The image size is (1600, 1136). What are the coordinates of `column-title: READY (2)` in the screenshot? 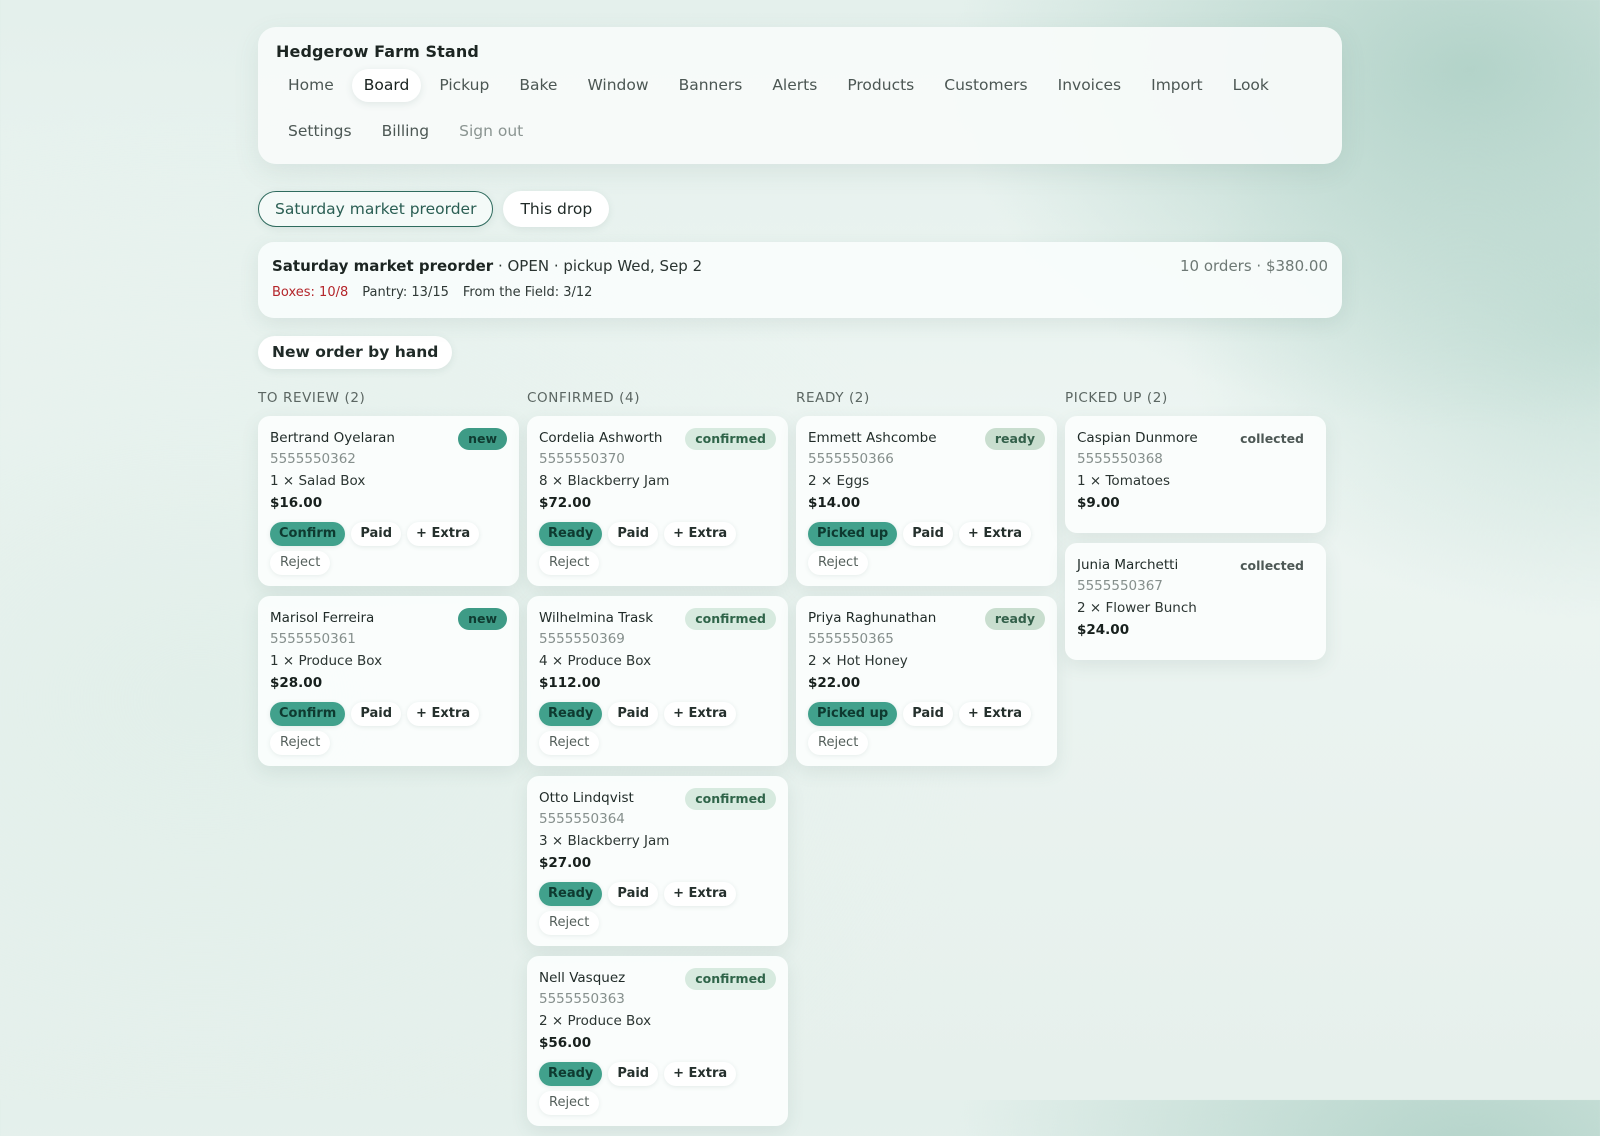 It's located at (833, 398).